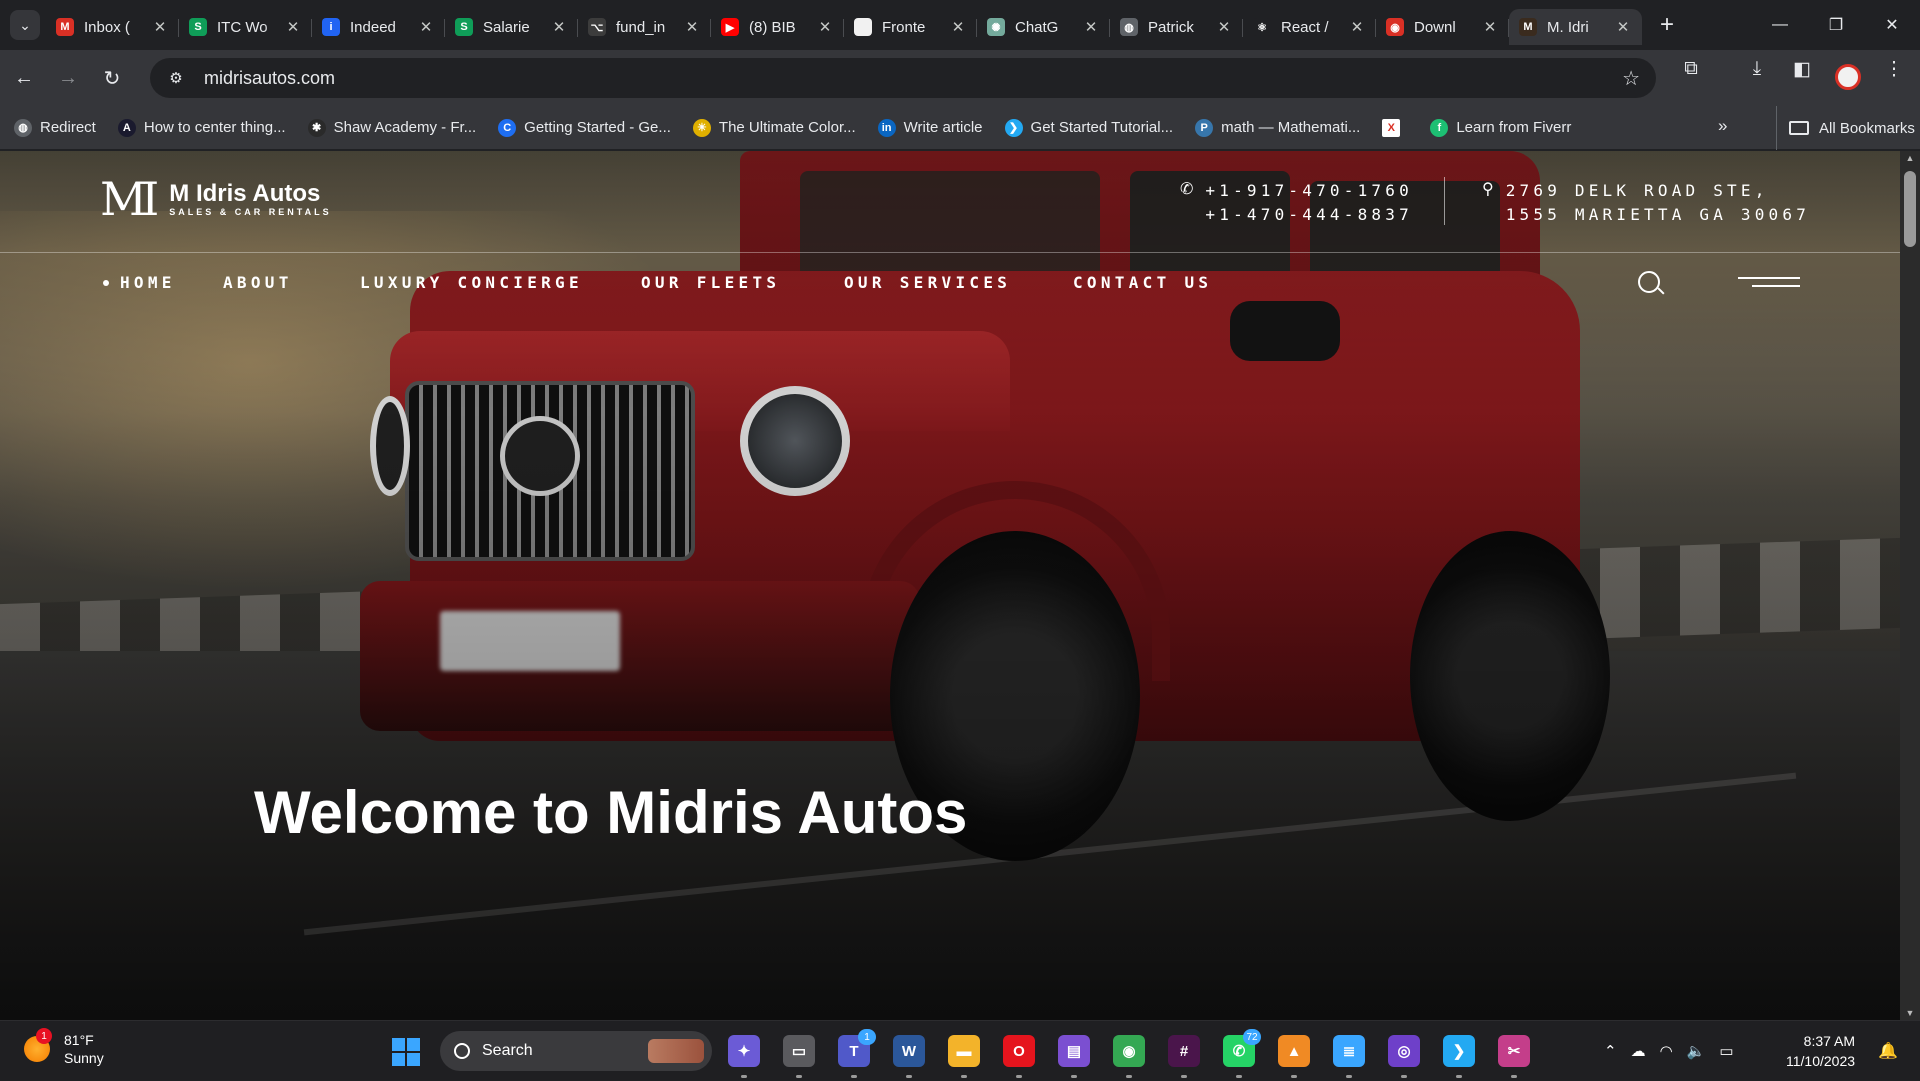 The image size is (1920, 1081). I want to click on bookmark-item: X, so click(1395, 127).